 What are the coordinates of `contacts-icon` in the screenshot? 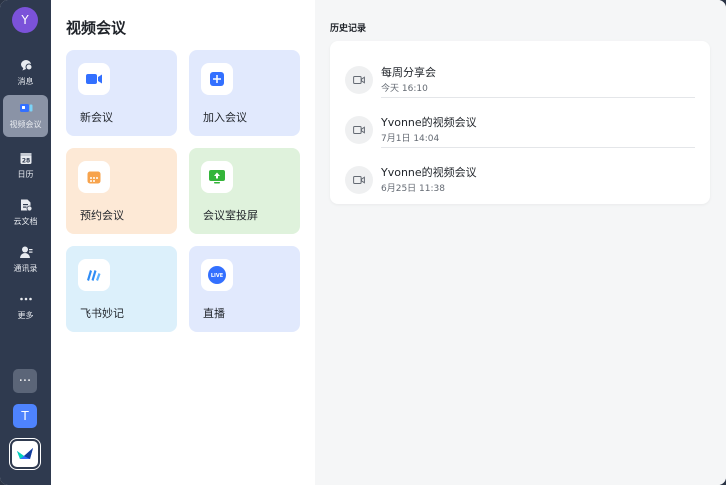 It's located at (26, 252).